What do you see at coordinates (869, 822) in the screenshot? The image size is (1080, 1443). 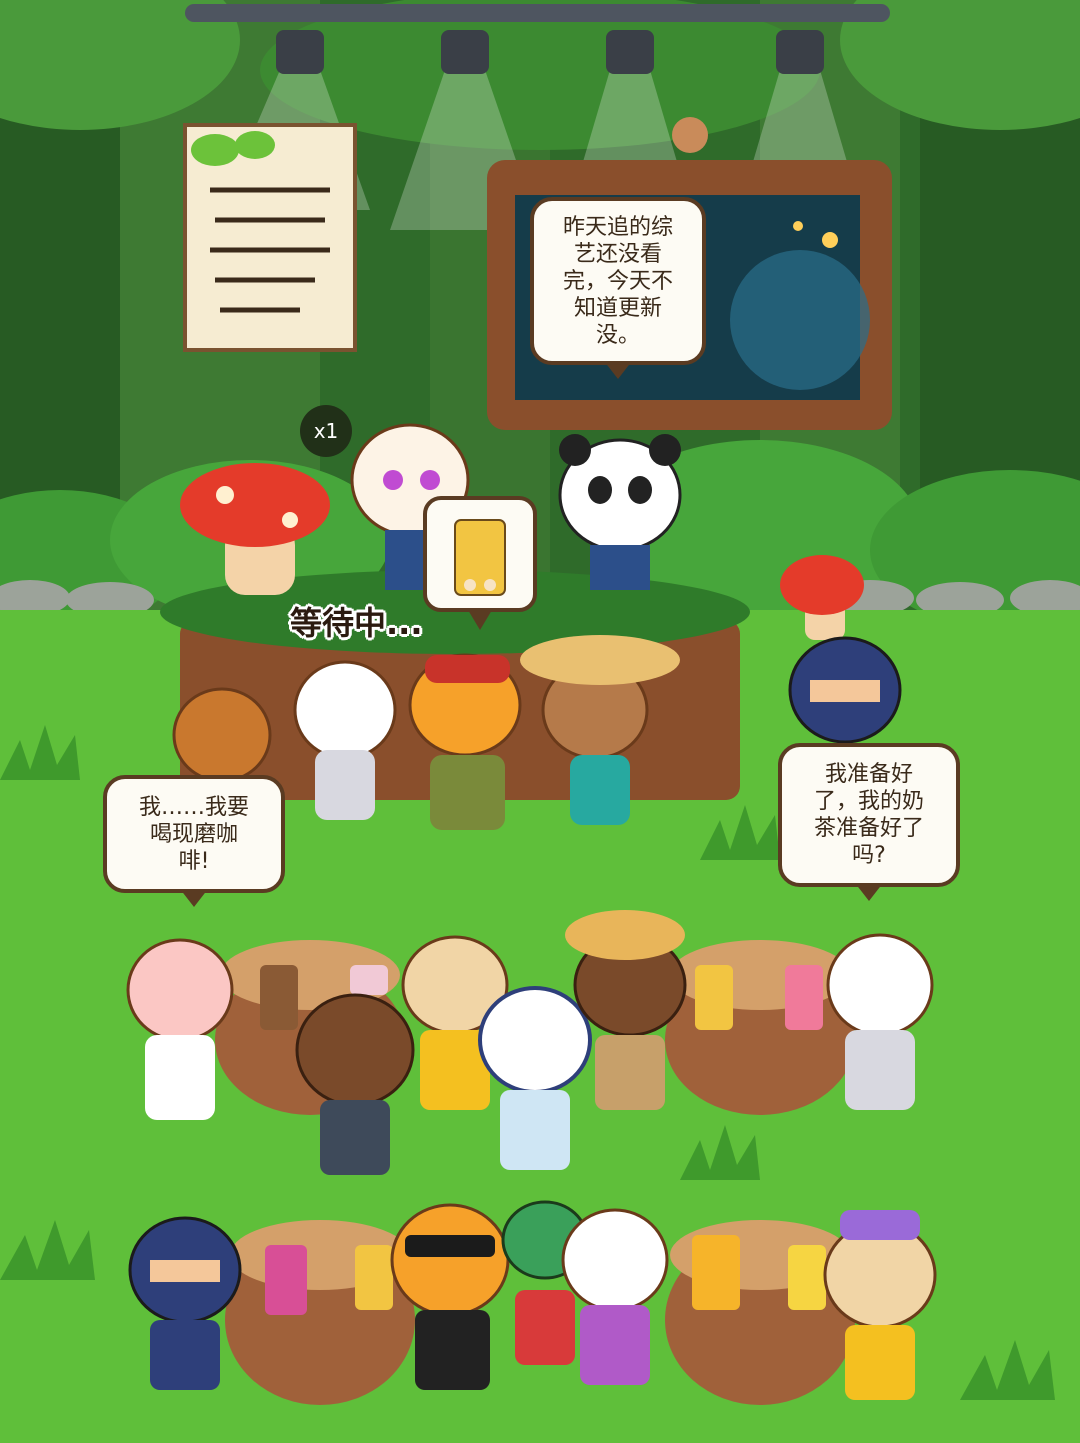 I see `customer-right-speech-bubble: 我准备好 了，我的奶 茶准备好了 吗?` at bounding box center [869, 822].